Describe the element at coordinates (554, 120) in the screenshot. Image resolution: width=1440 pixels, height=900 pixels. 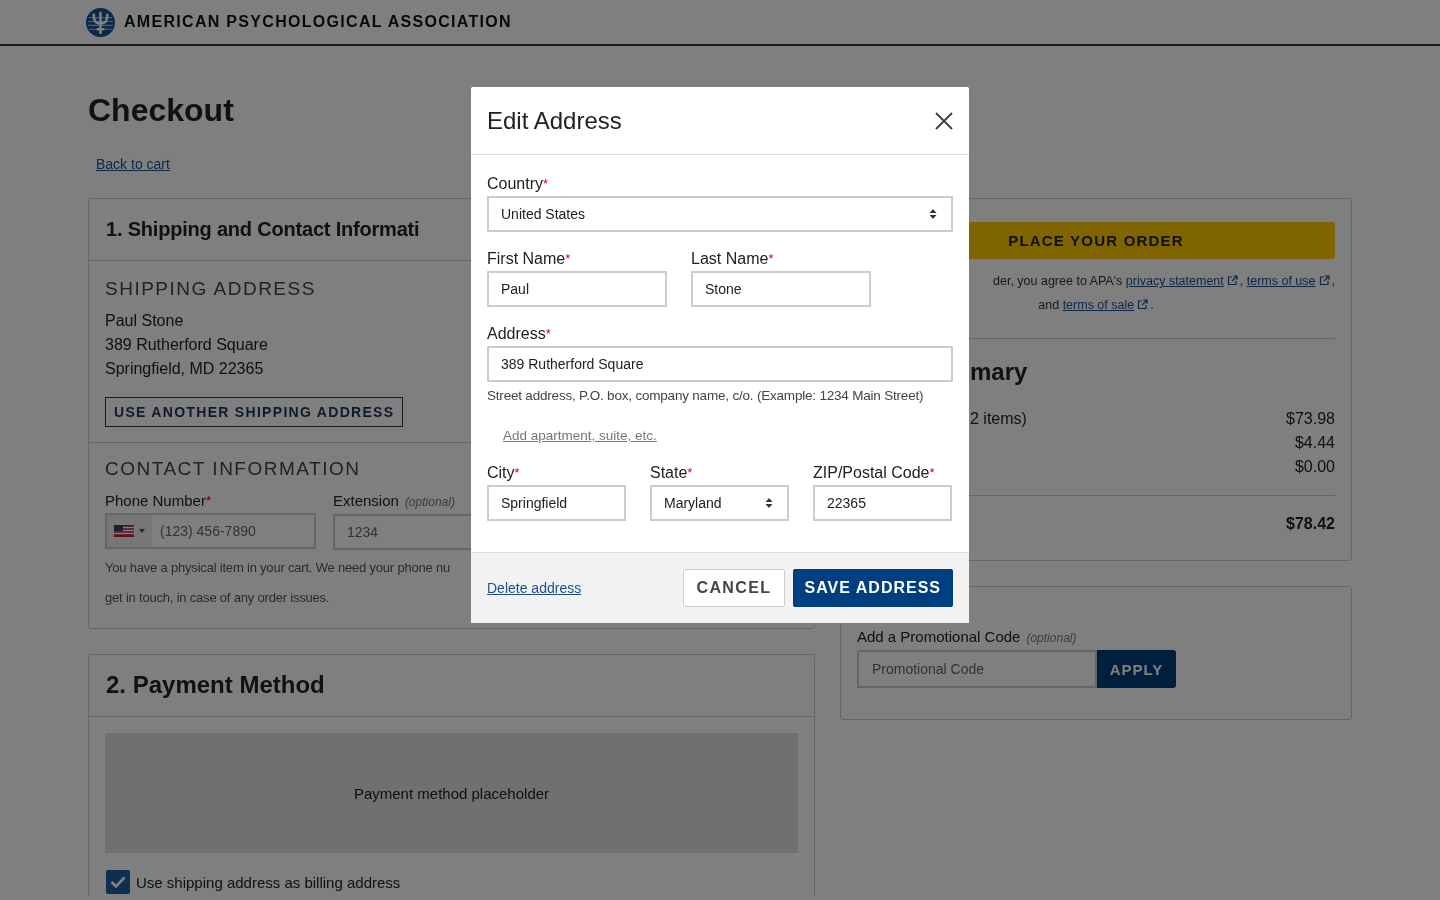
I see `dialog-title: Edit Address` at that location.